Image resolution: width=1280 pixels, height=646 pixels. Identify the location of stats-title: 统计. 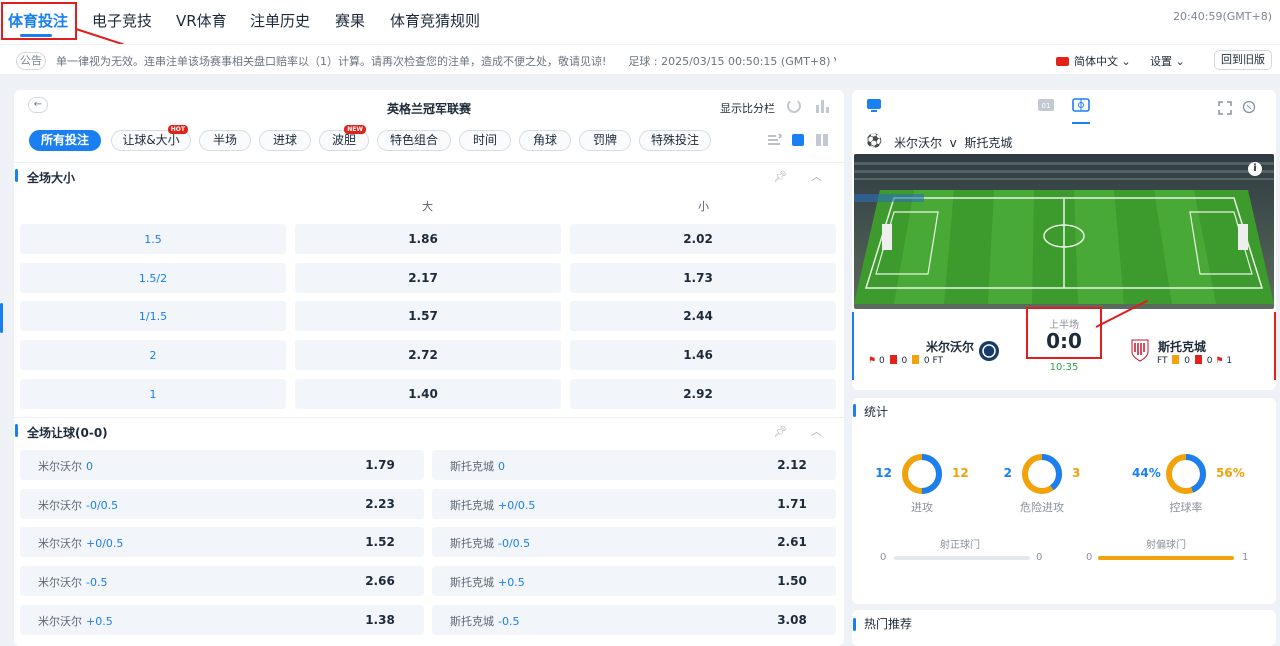
(876, 412).